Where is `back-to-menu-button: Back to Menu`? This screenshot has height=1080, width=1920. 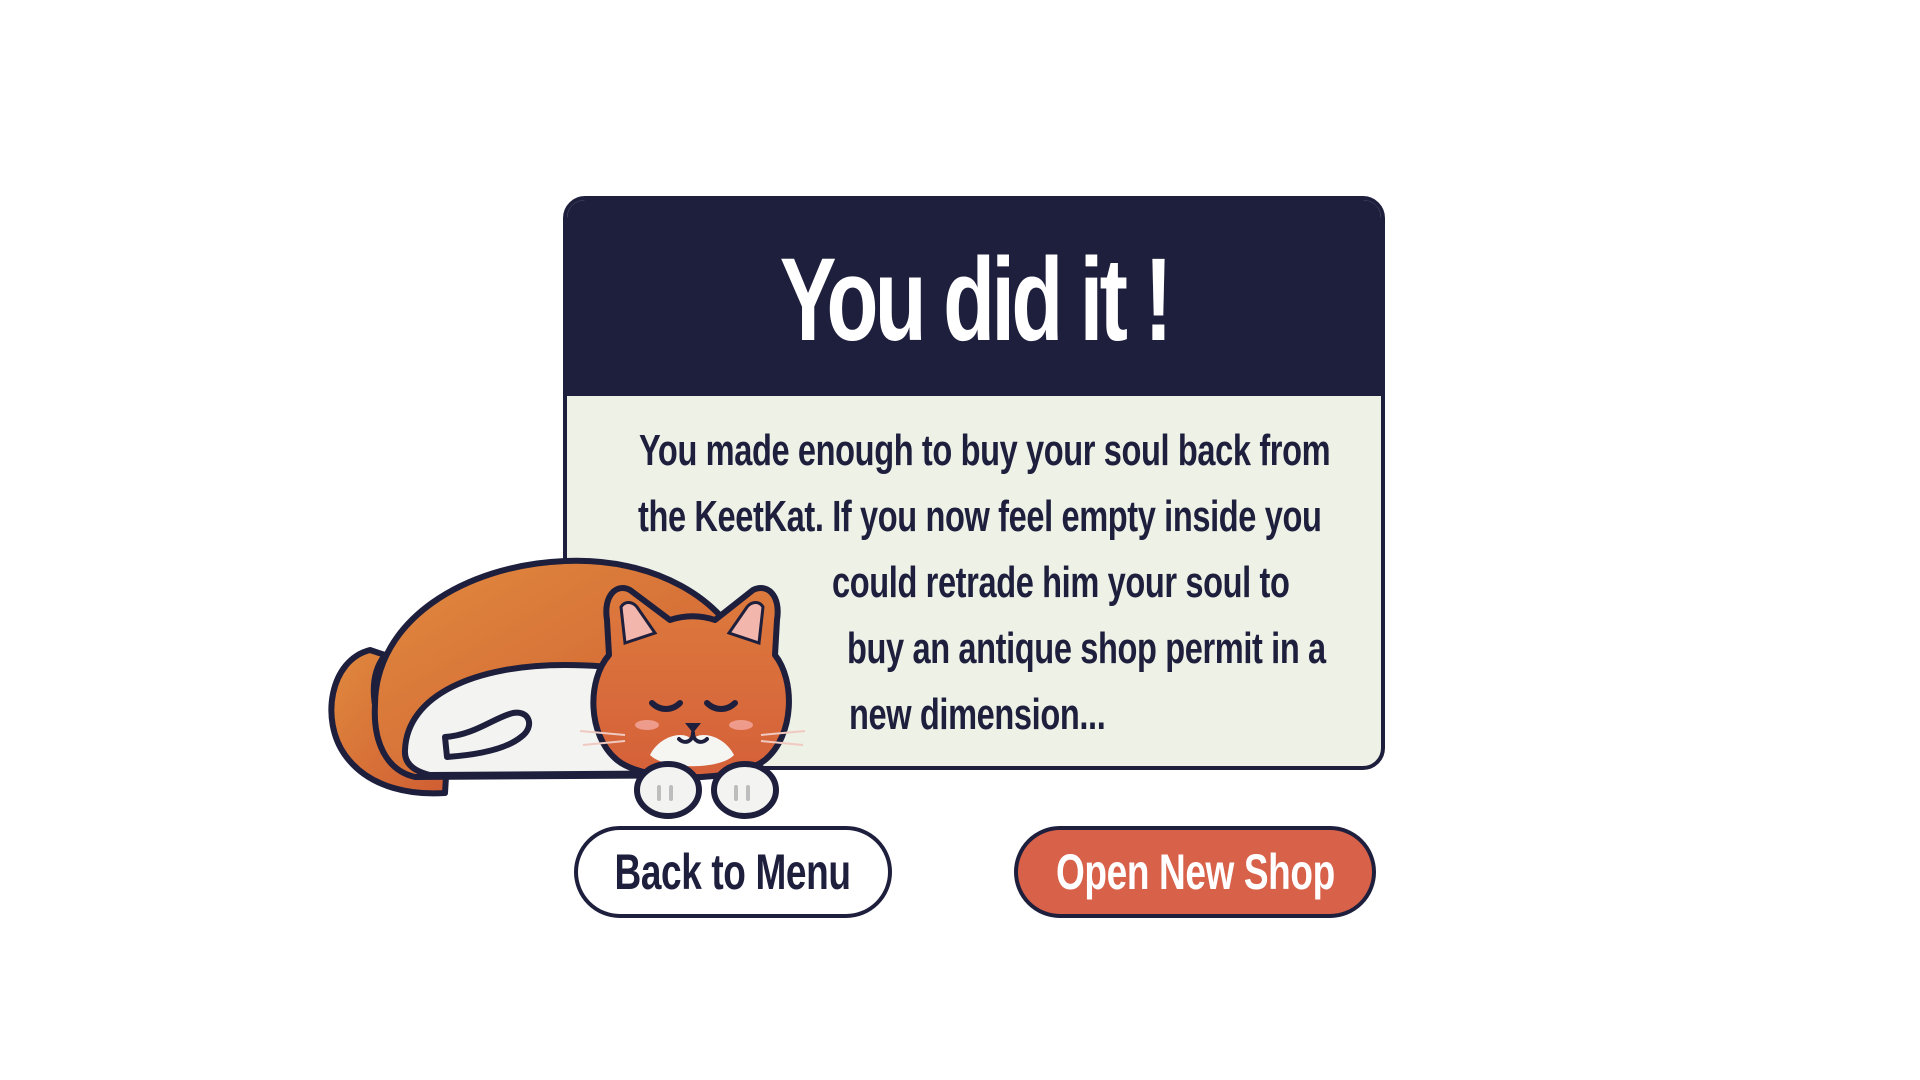
back-to-menu-button: Back to Menu is located at coordinates (733, 872).